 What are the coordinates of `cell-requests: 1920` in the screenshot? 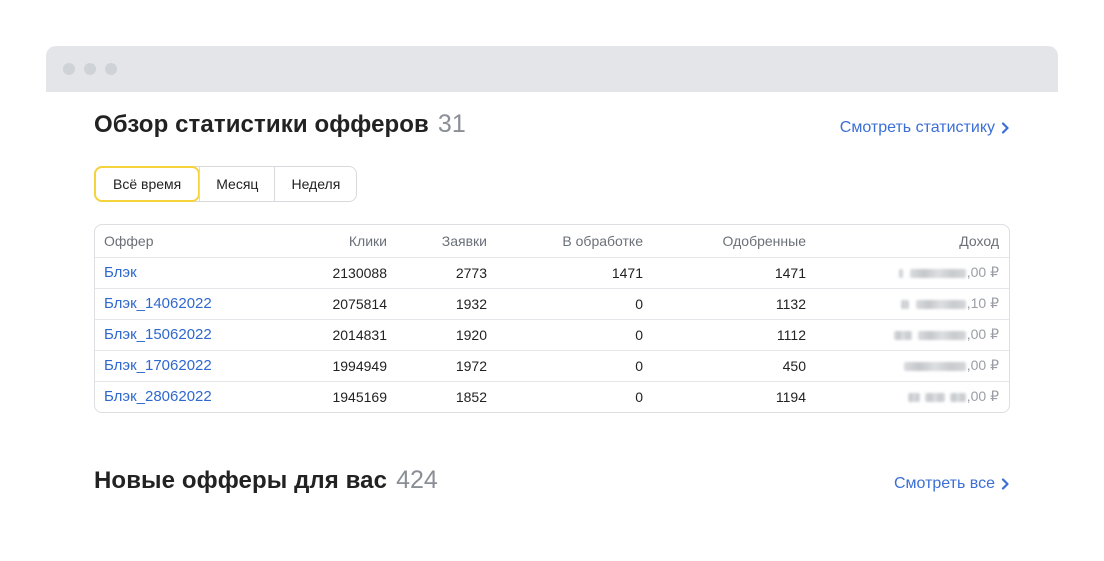 It's located at (445, 335).